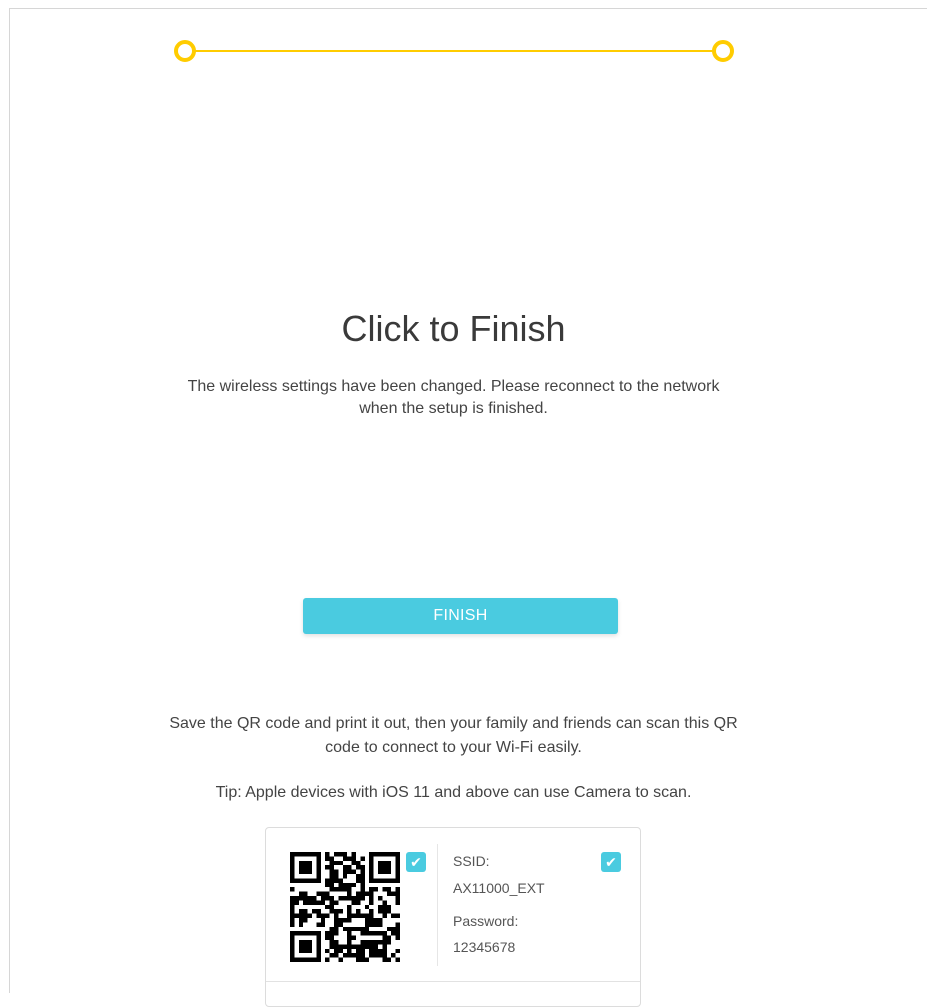 This screenshot has width=927, height=1007. I want to click on finish-button: FINISH, so click(460, 616).